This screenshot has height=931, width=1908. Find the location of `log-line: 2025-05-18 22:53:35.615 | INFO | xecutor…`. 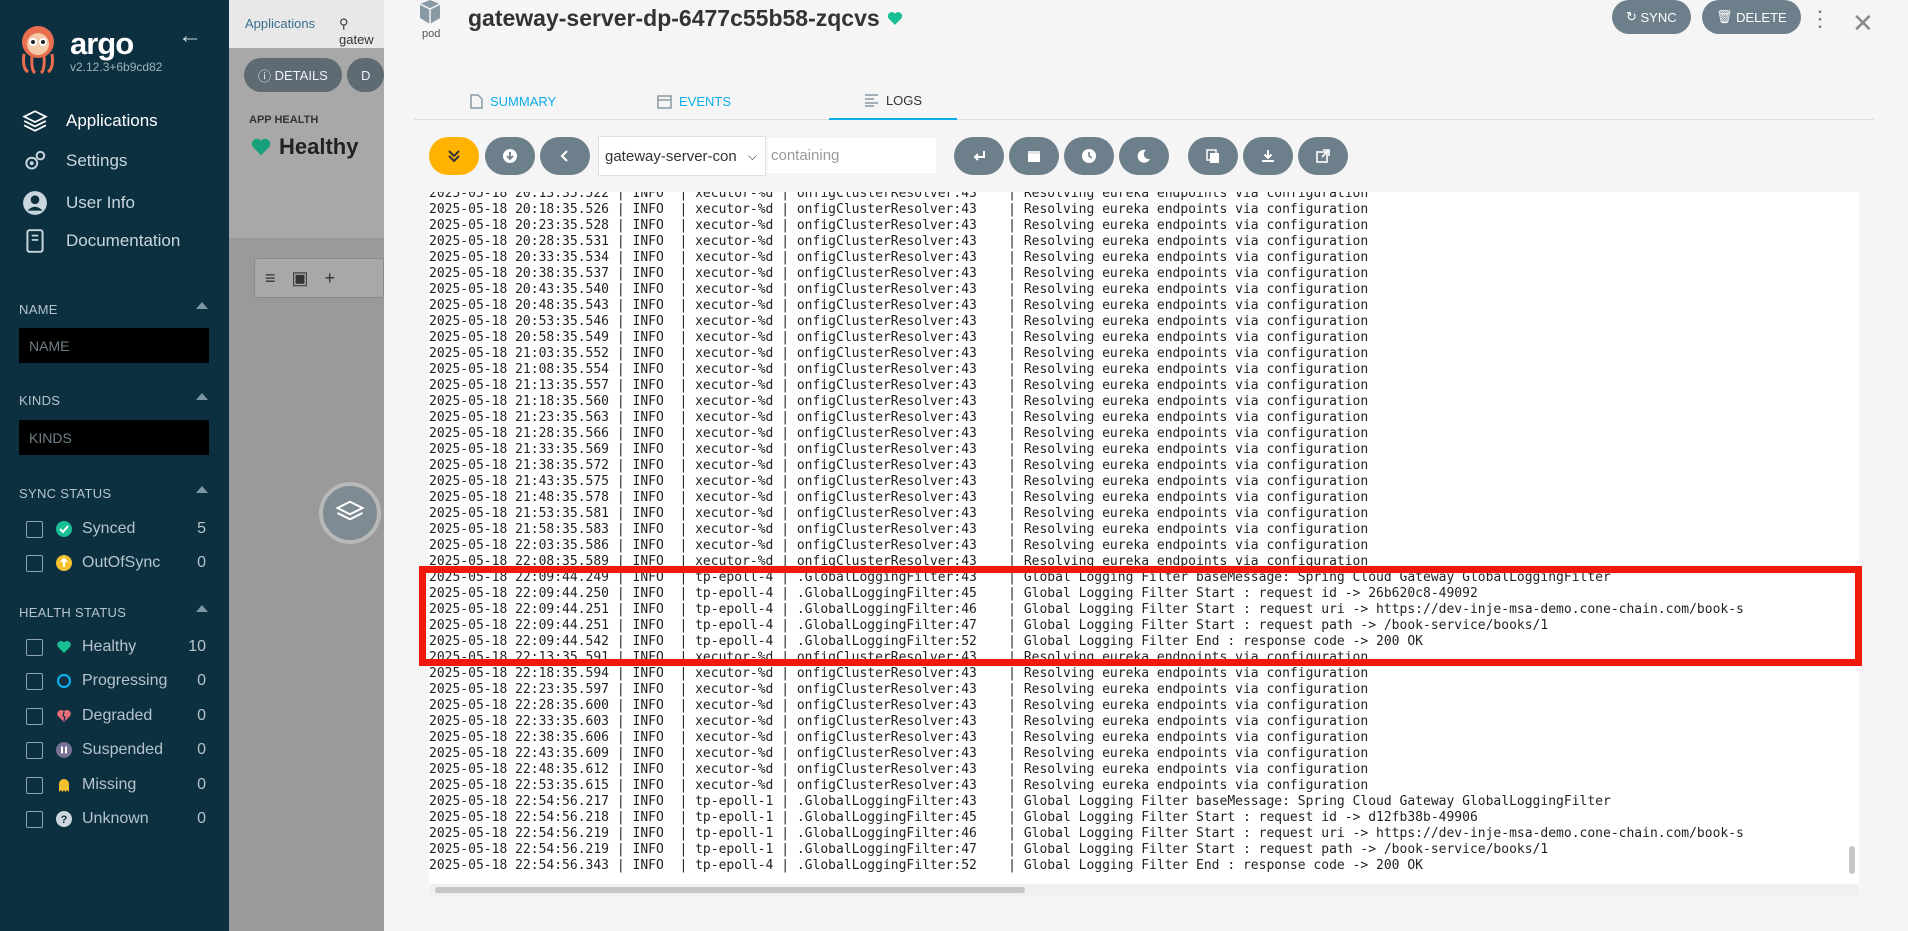

log-line: 2025-05-18 22:53:35.615 | INFO | xecutor… is located at coordinates (899, 785).